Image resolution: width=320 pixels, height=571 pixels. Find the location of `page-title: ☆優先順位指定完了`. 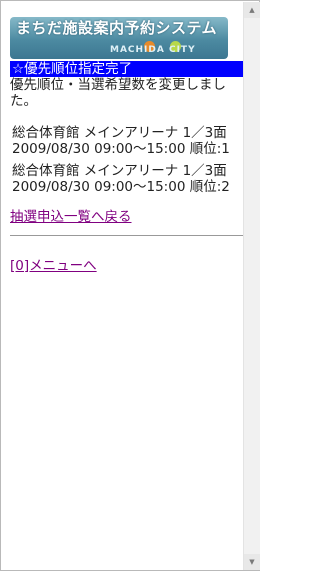

page-title: ☆優先順位指定完了 is located at coordinates (129, 69).